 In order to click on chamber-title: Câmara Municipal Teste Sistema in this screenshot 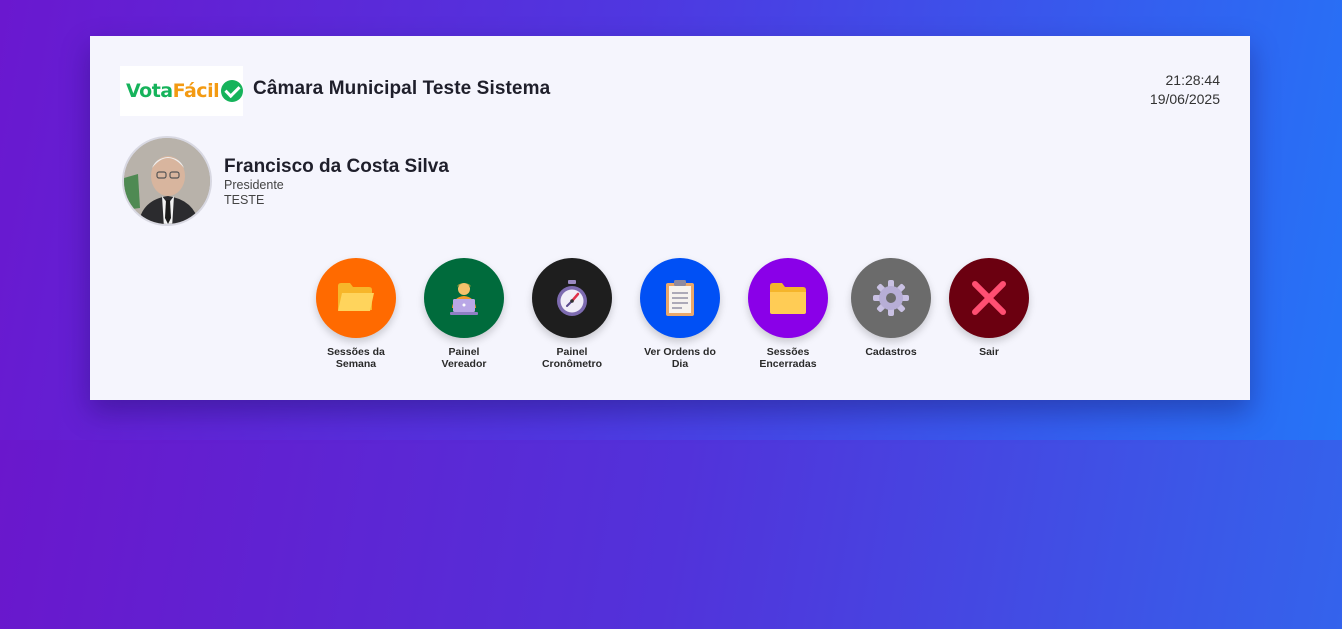, I will do `click(402, 88)`.